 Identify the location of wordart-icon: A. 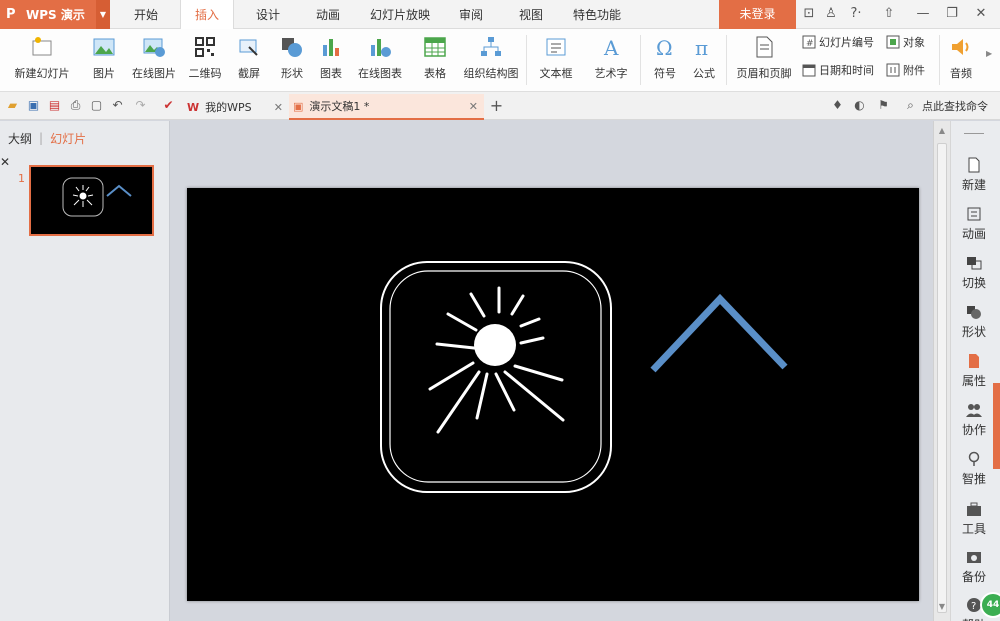
(611, 47).